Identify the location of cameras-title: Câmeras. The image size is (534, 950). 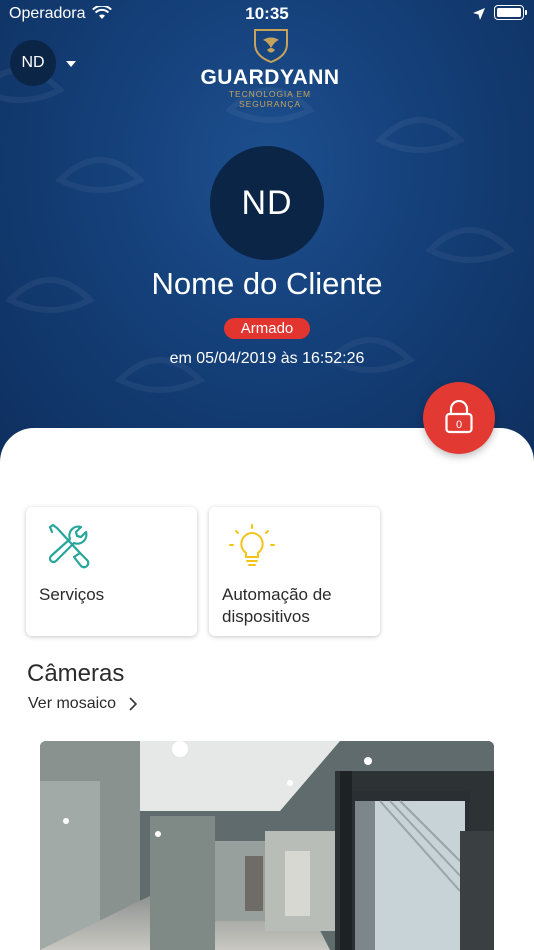
(76, 673).